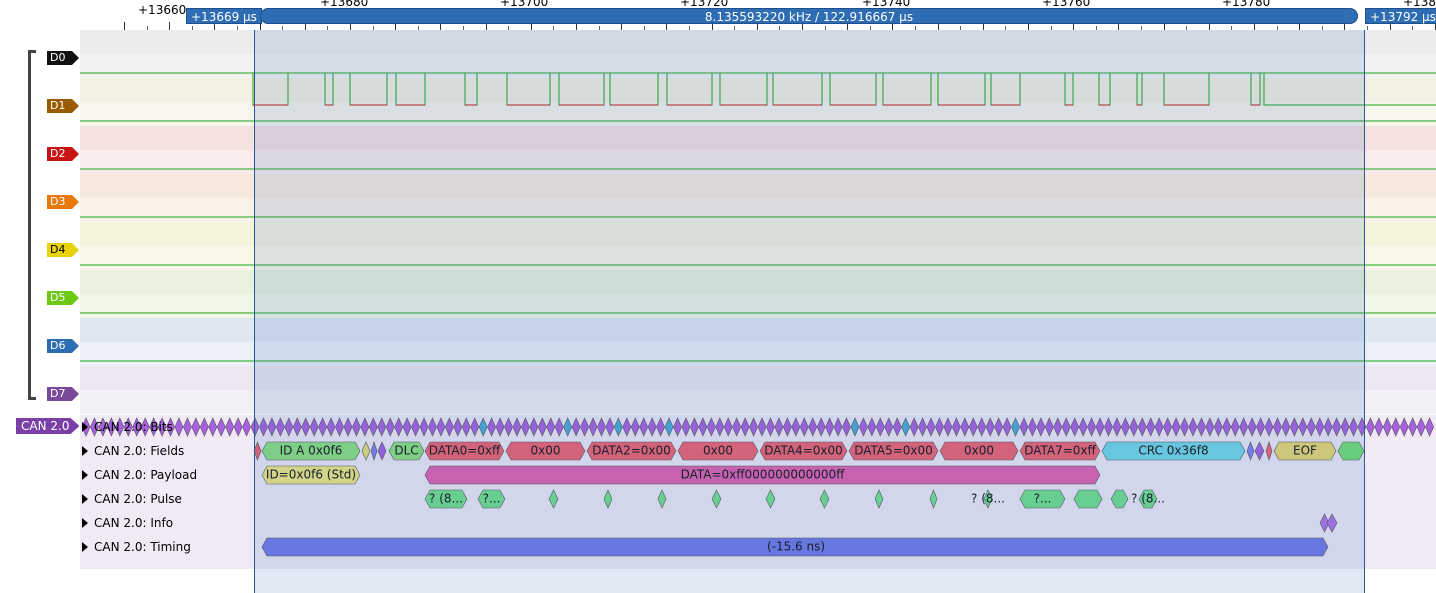  I want to click on decoder-row-label: CAN 2.0: Pulse, so click(138, 499).